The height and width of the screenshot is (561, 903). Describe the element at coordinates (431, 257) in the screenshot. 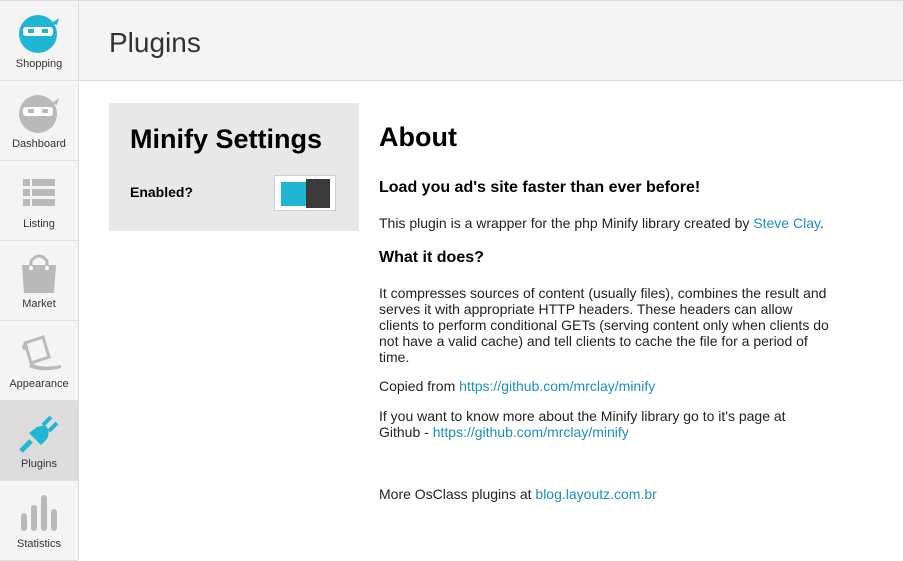

I see `what-it-does-title: What it does?` at that location.